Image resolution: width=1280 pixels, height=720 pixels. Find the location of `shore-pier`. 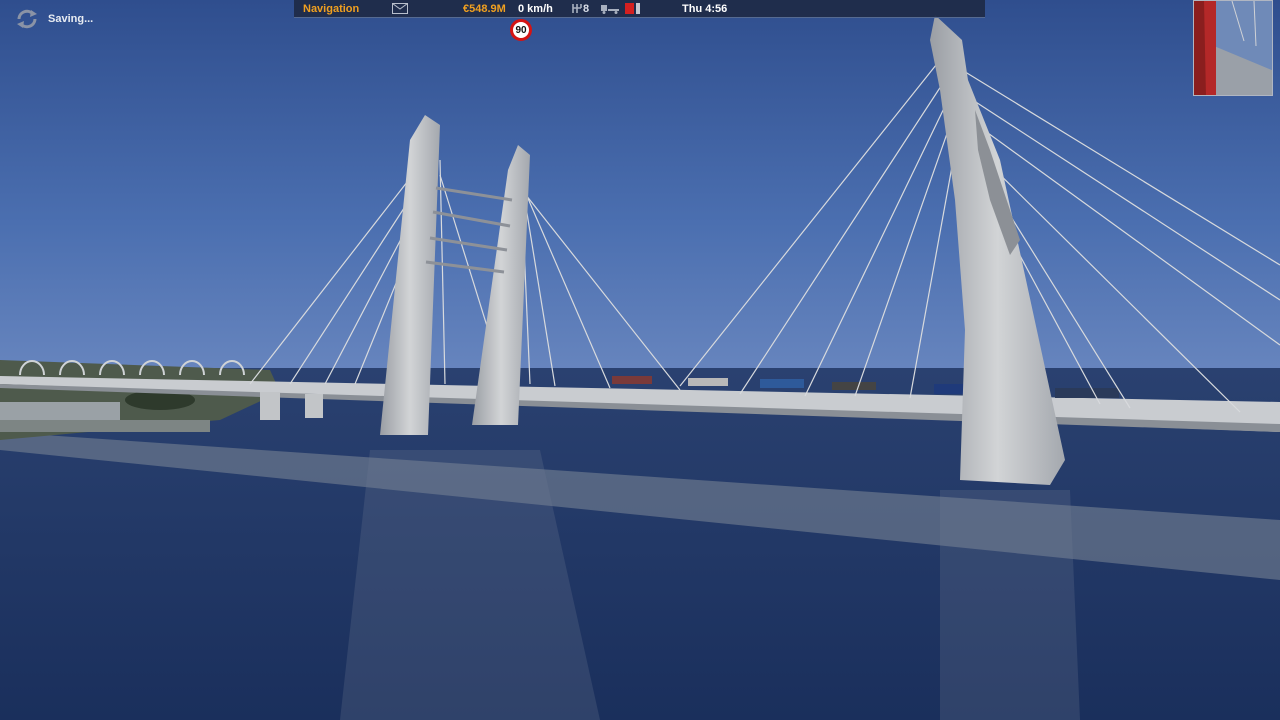

shore-pier is located at coordinates (105, 426).